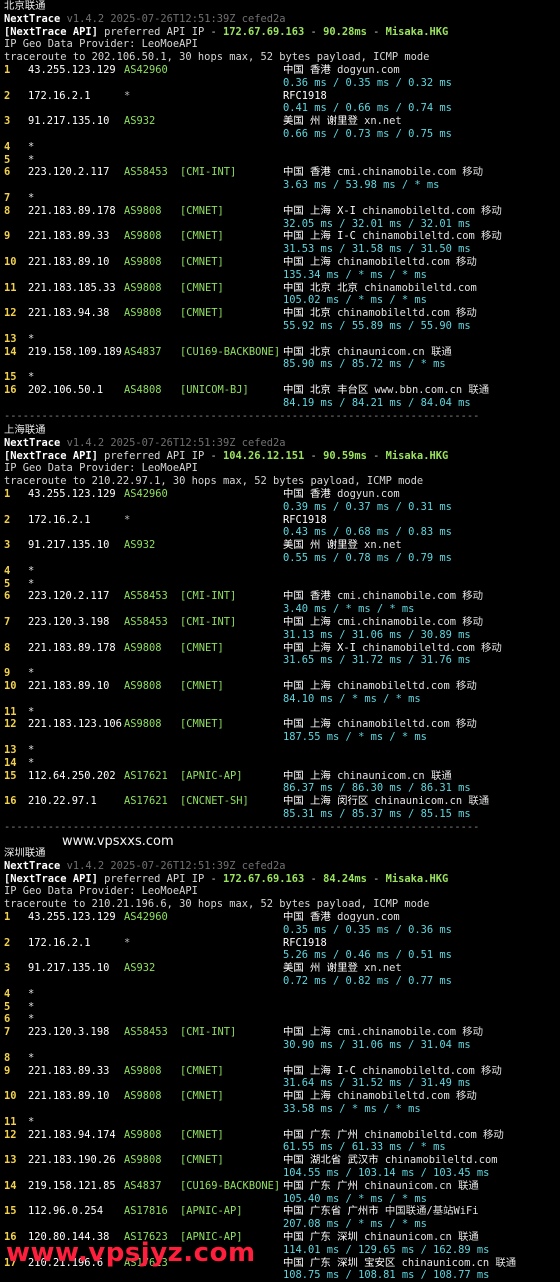  What do you see at coordinates (10, 1160) in the screenshot?
I see `hop-number: 13` at bounding box center [10, 1160].